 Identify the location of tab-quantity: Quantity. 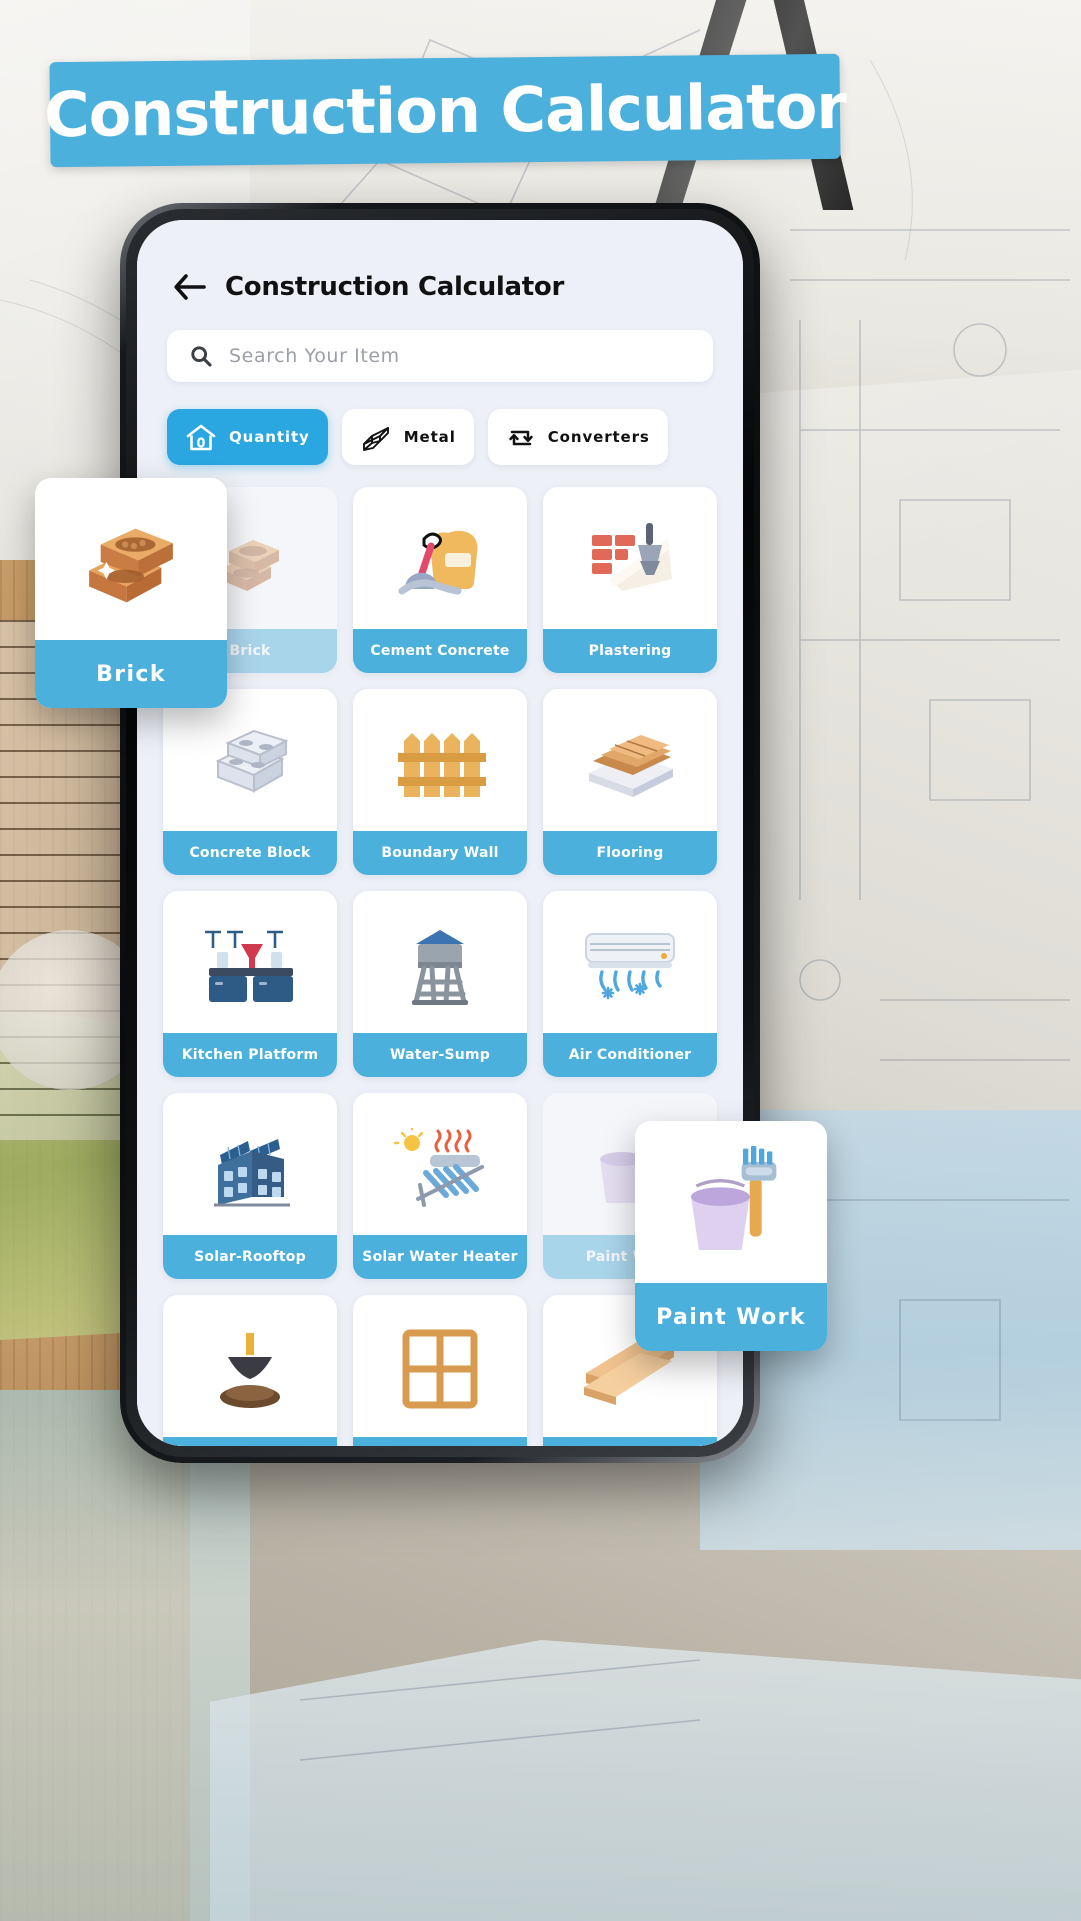
(247, 437).